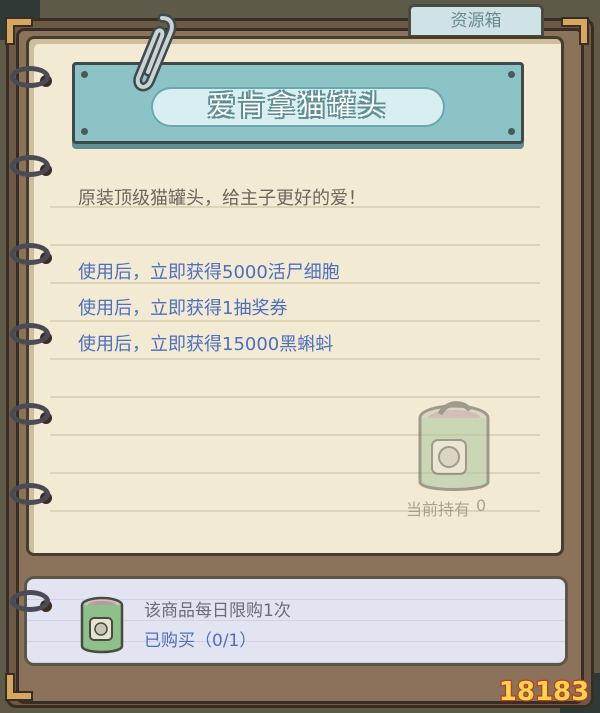 This screenshot has width=600, height=713. I want to click on tab-resource-box: 资源箱, so click(476, 21).